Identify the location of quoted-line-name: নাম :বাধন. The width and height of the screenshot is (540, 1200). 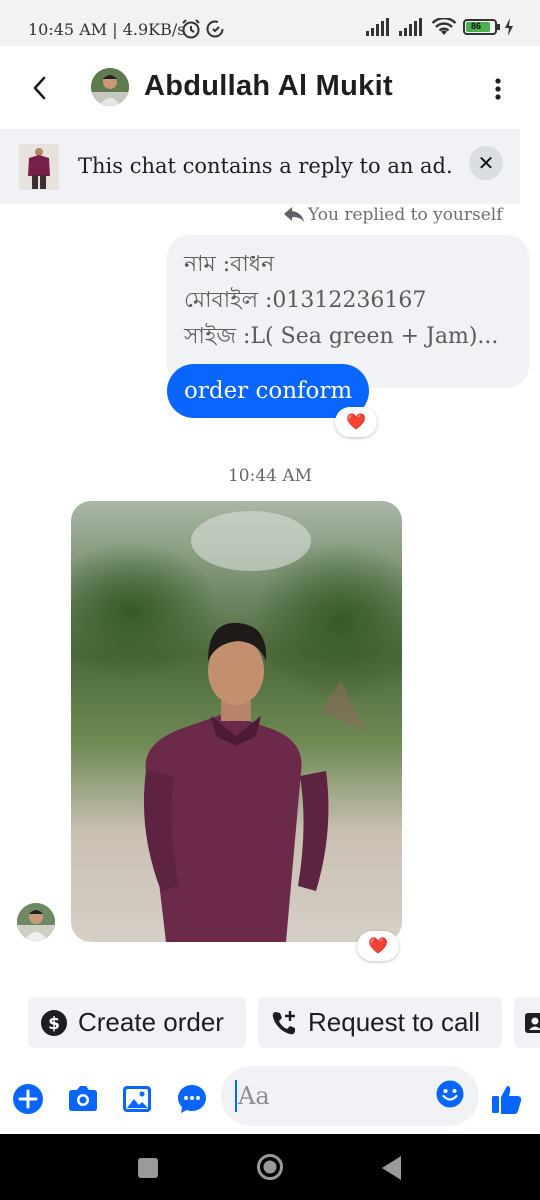
(229, 264).